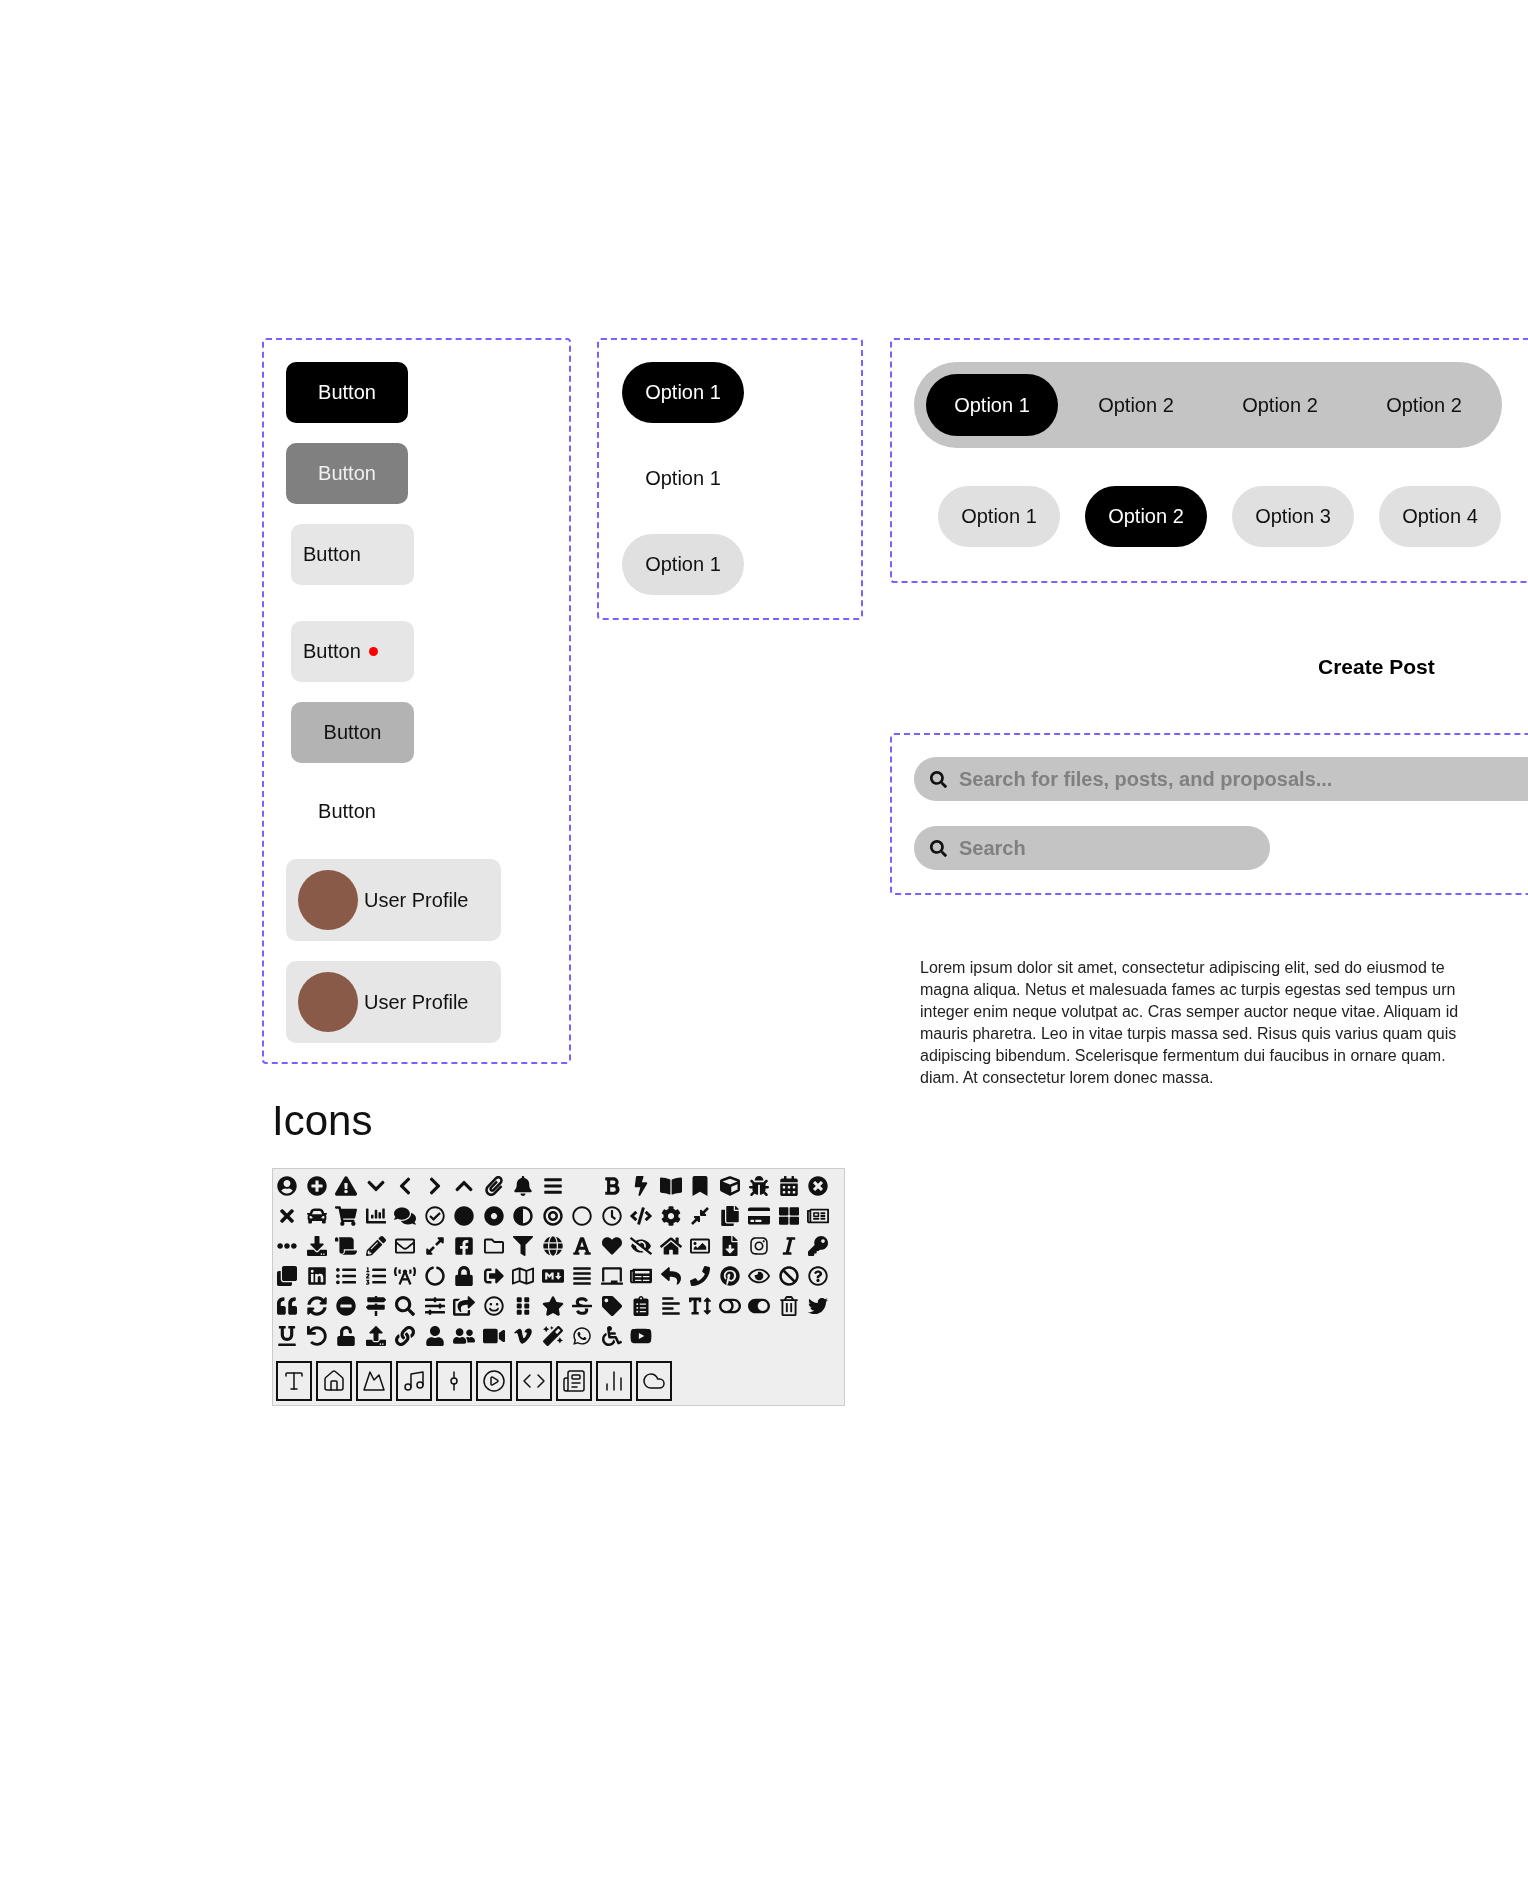 The width and height of the screenshot is (1528, 1904). Describe the element at coordinates (434, 1336) in the screenshot. I see `user-icon` at that location.